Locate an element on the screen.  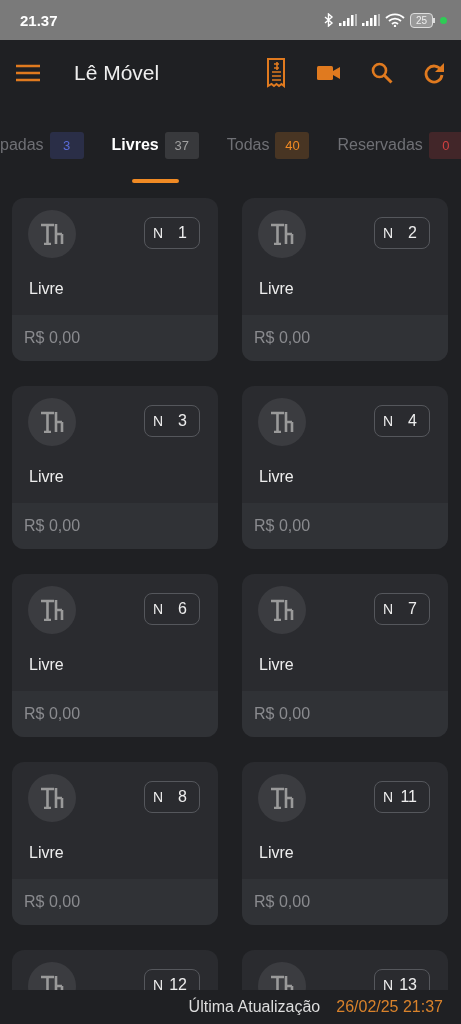
video-camera-icon is located at coordinates (329, 72).